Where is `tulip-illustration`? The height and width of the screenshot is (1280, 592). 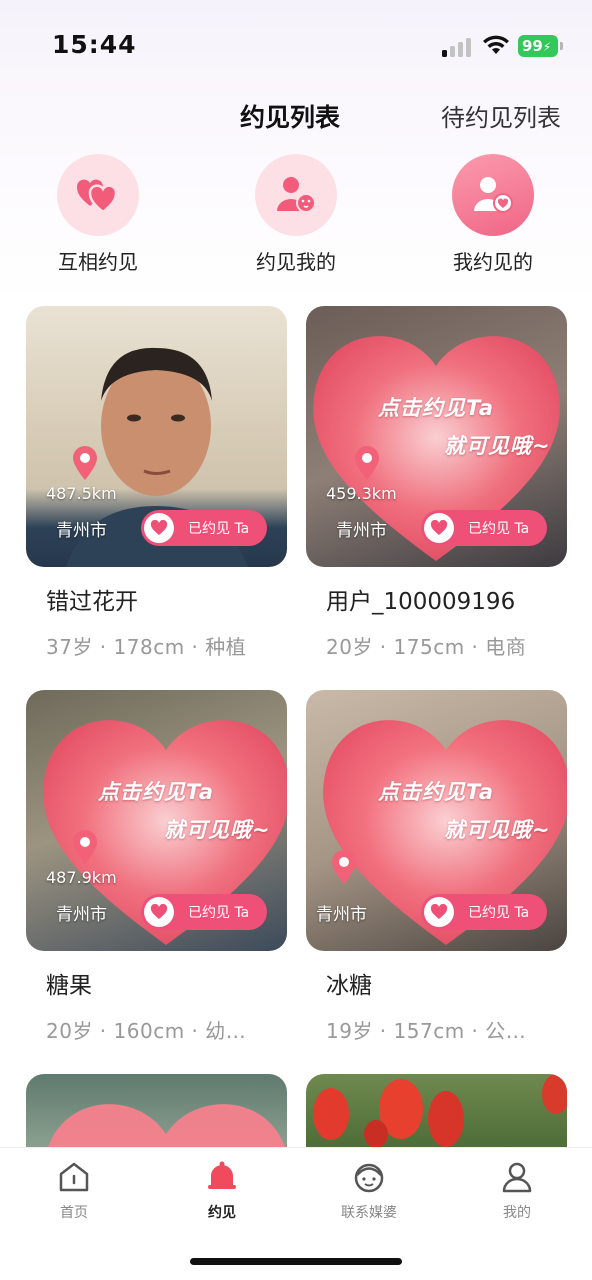
tulip-illustration is located at coordinates (440, 1111).